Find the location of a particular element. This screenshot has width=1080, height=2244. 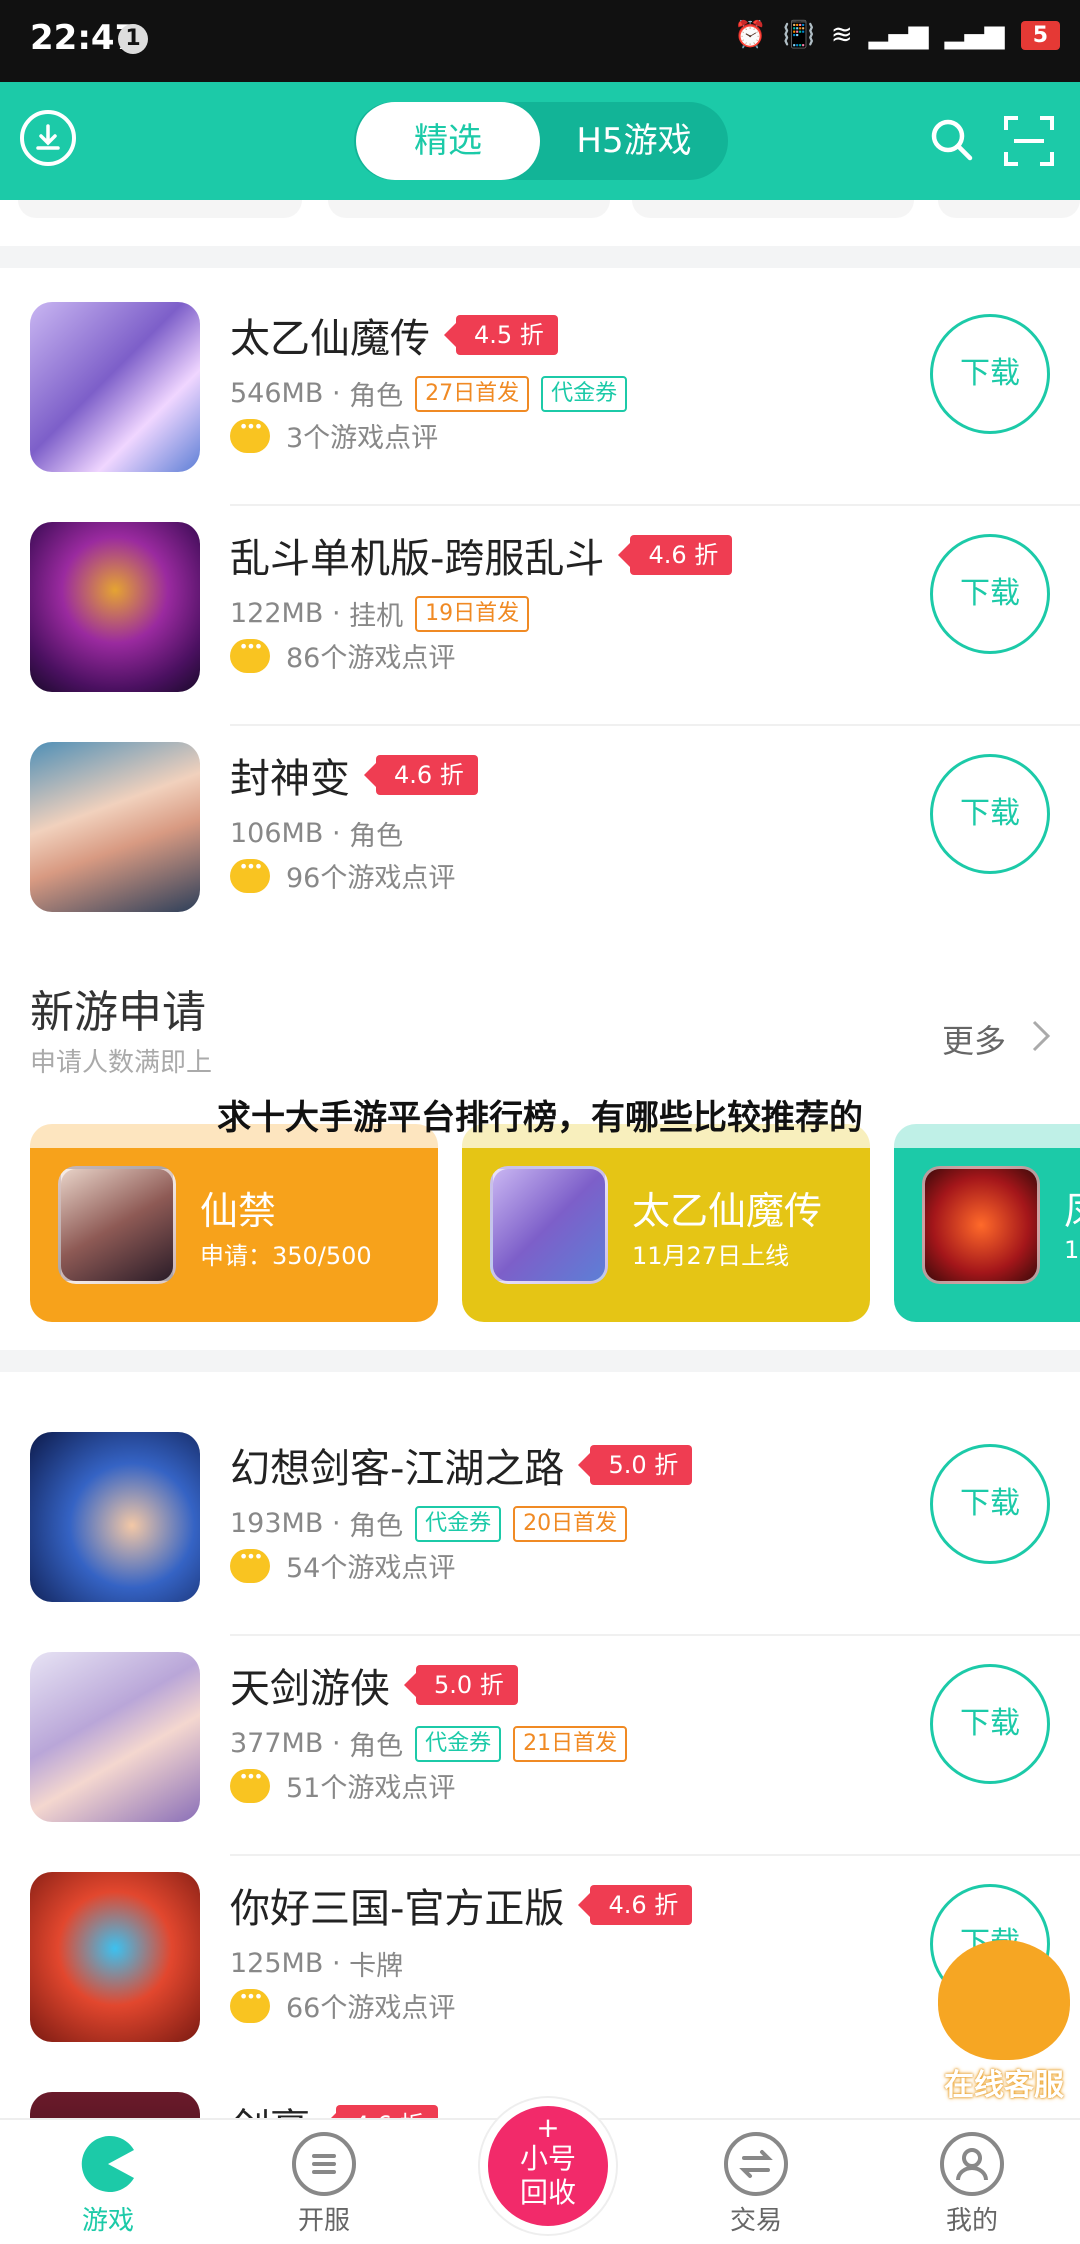

game-size: 106MB is located at coordinates (277, 833).